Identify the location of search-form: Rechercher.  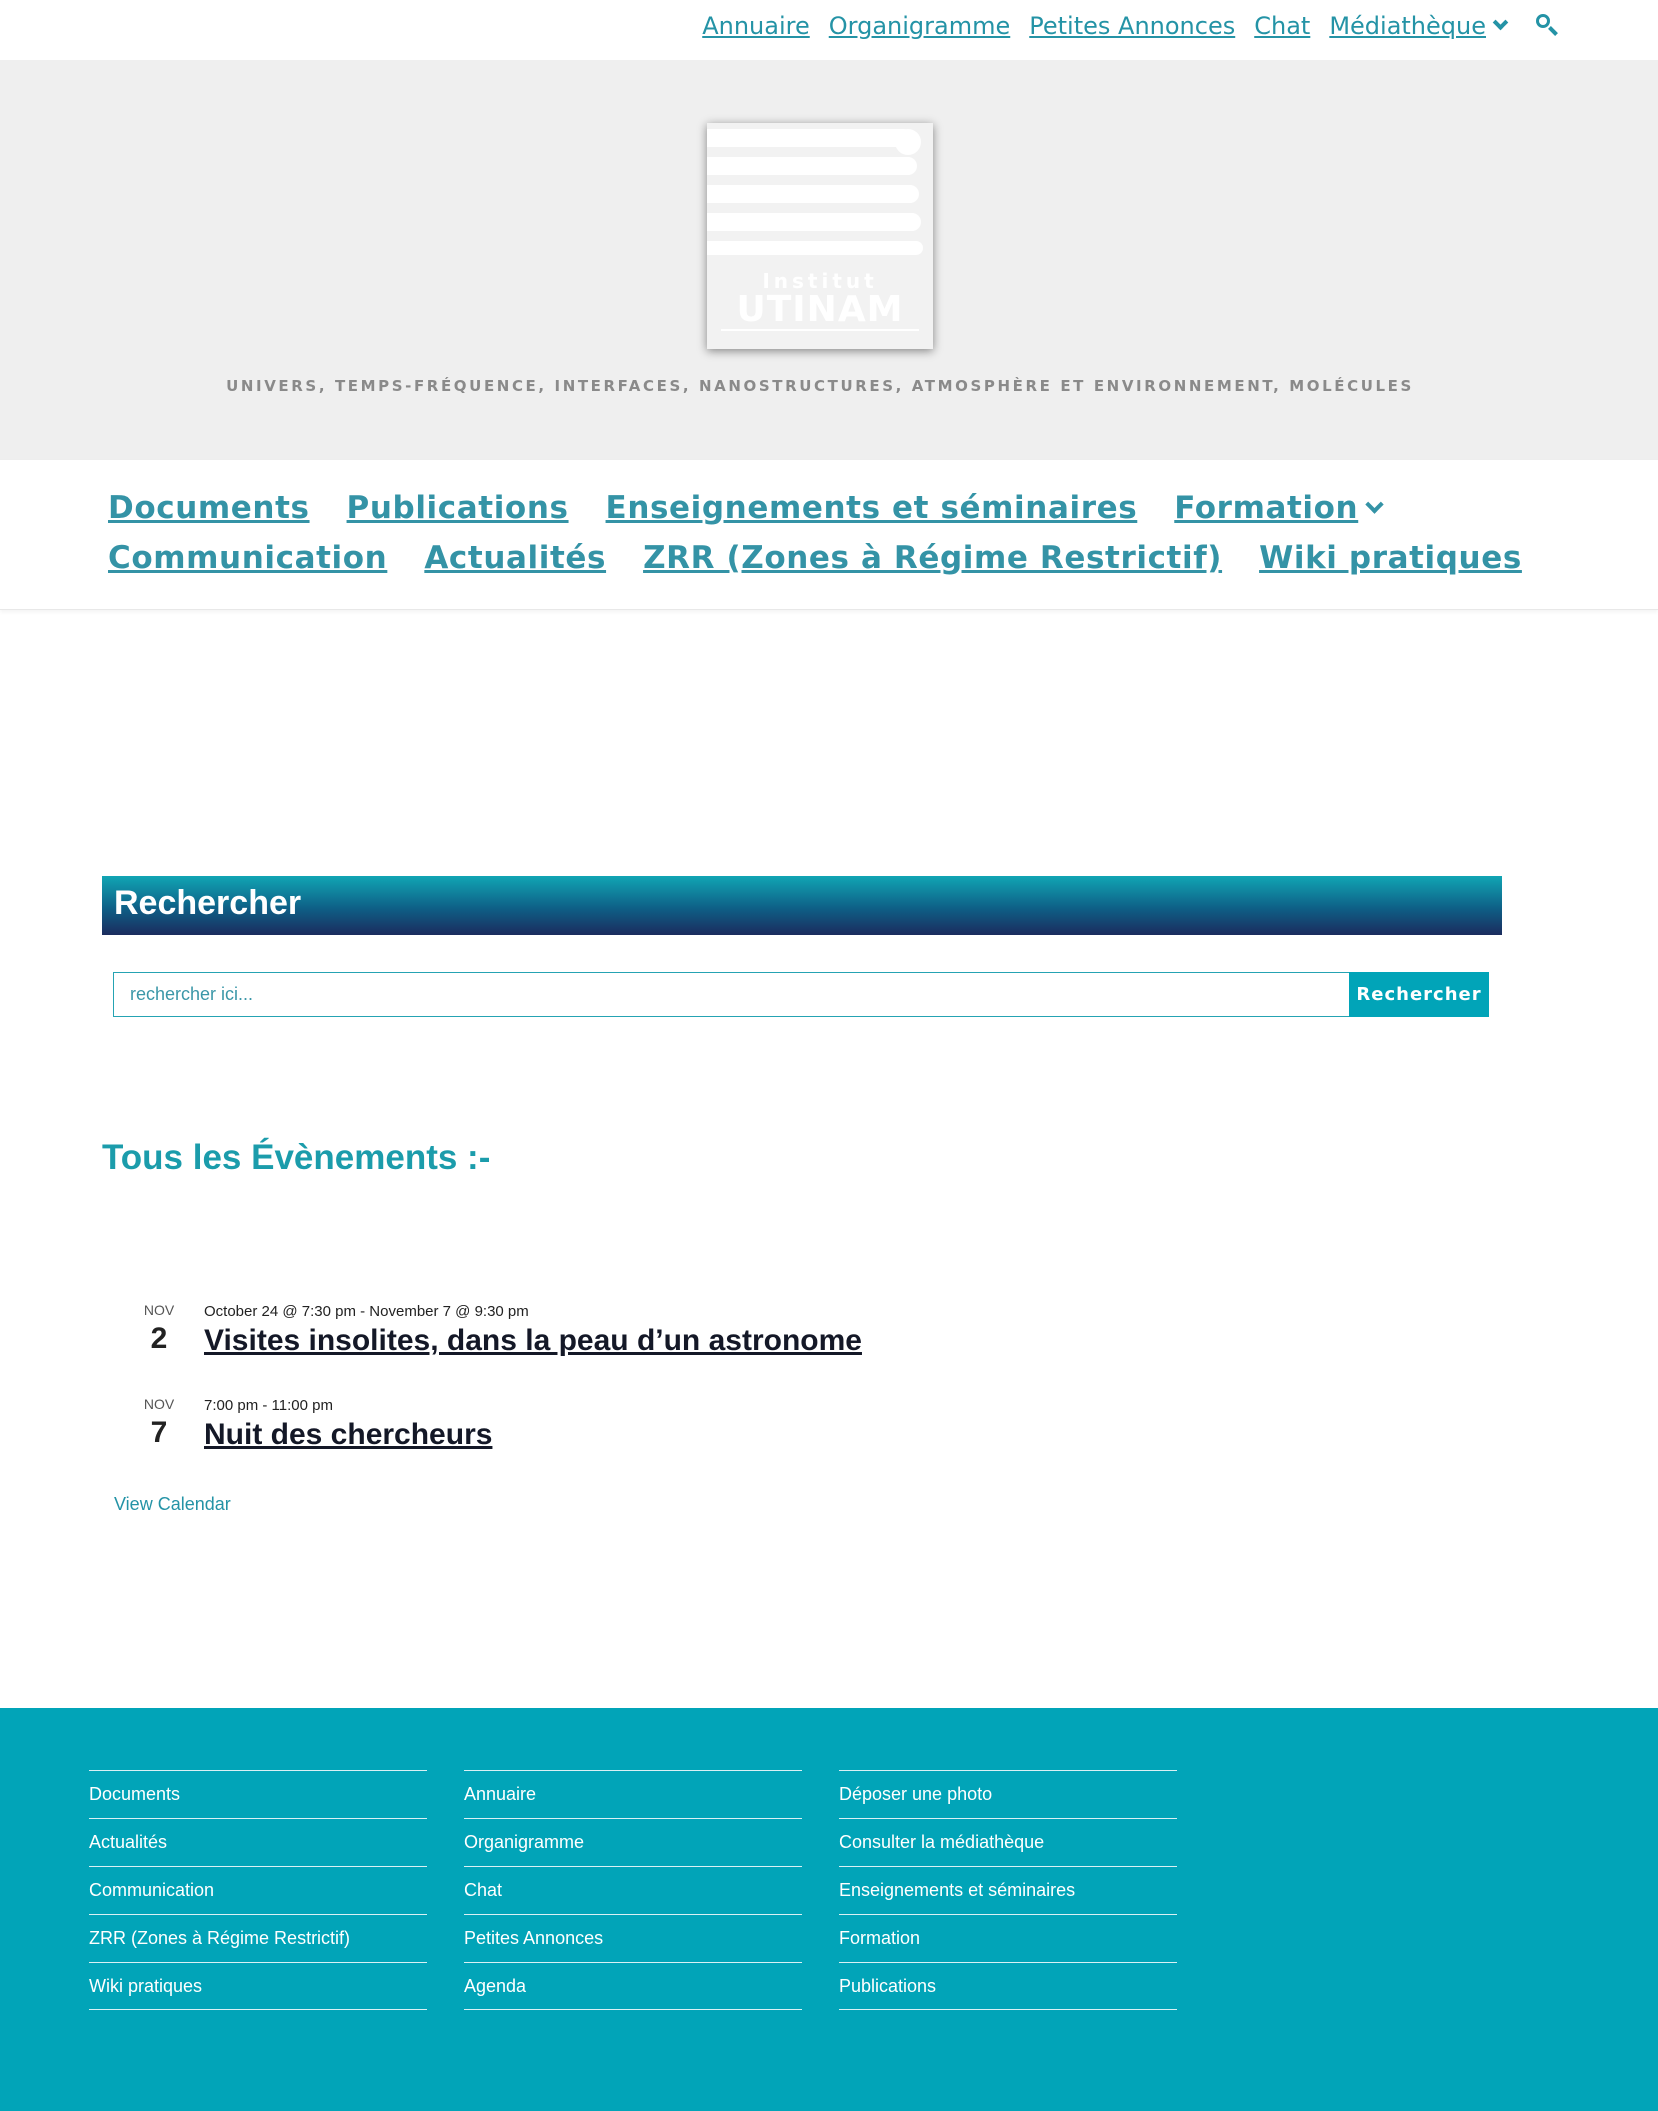
(801, 994).